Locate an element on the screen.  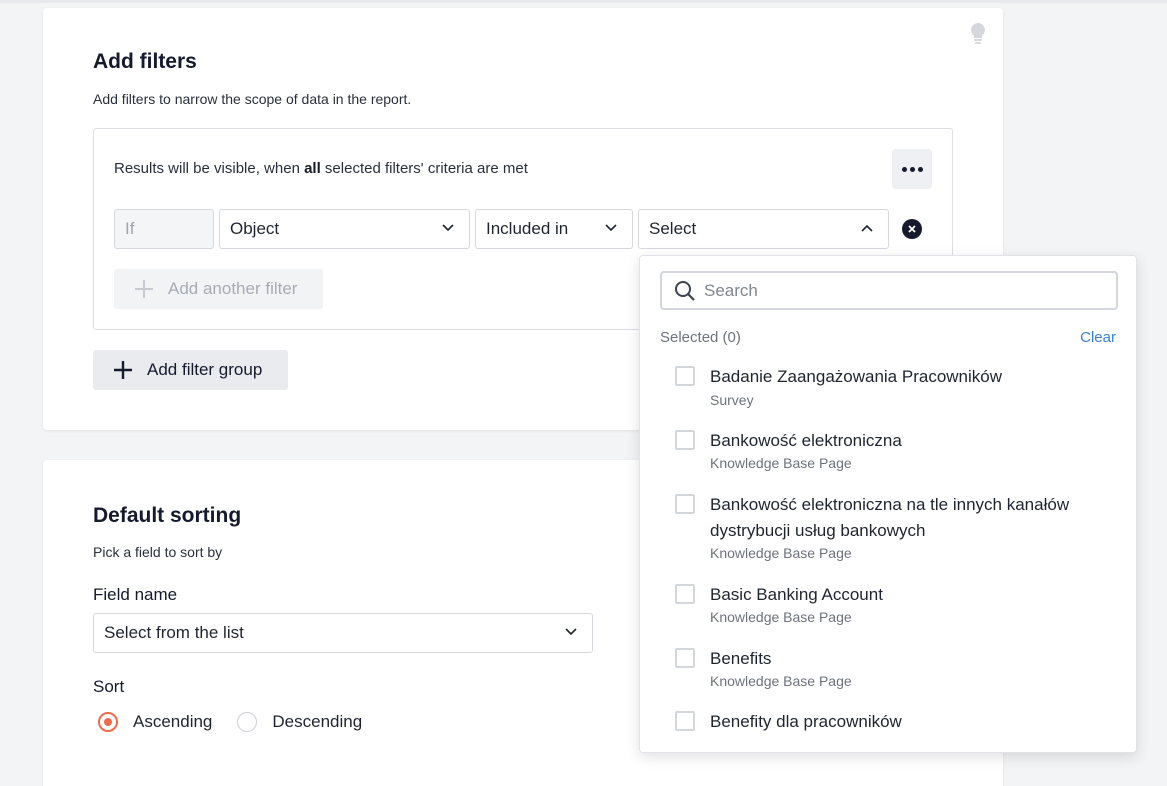
sort-descending-option: Descending is located at coordinates (299, 722).